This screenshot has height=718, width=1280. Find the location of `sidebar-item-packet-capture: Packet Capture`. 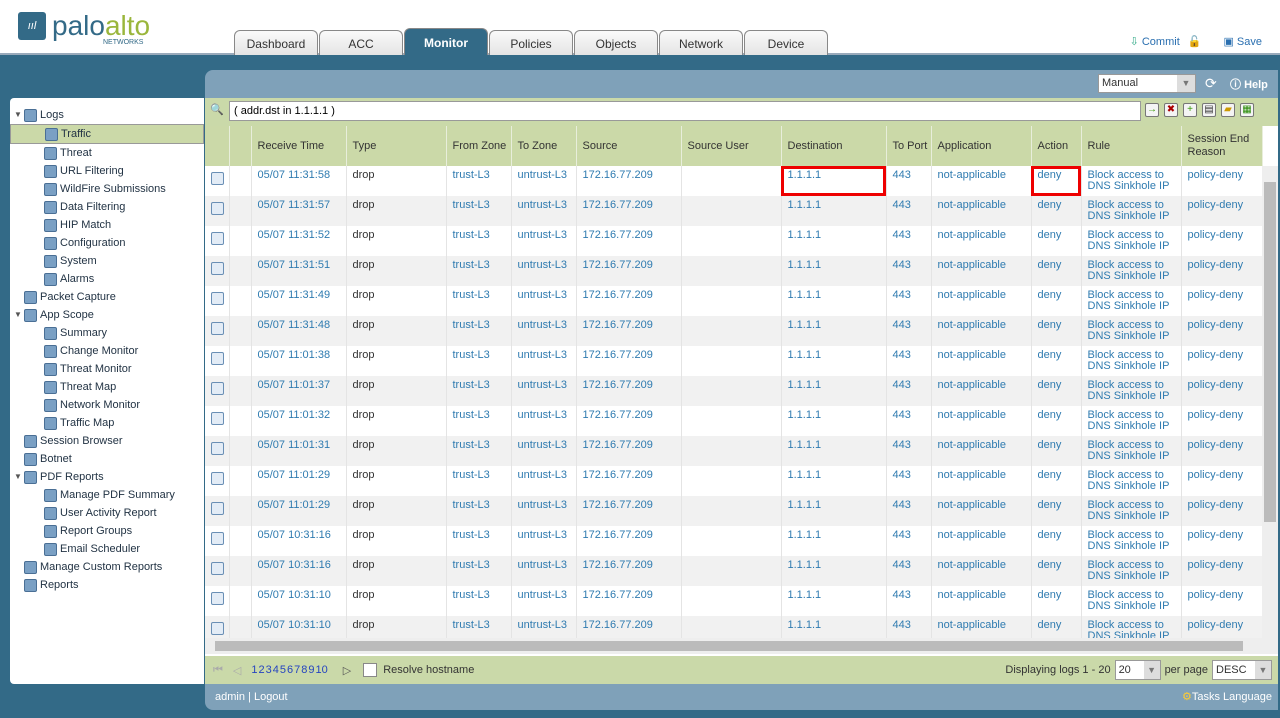

sidebar-item-packet-capture: Packet Capture is located at coordinates (107, 297).